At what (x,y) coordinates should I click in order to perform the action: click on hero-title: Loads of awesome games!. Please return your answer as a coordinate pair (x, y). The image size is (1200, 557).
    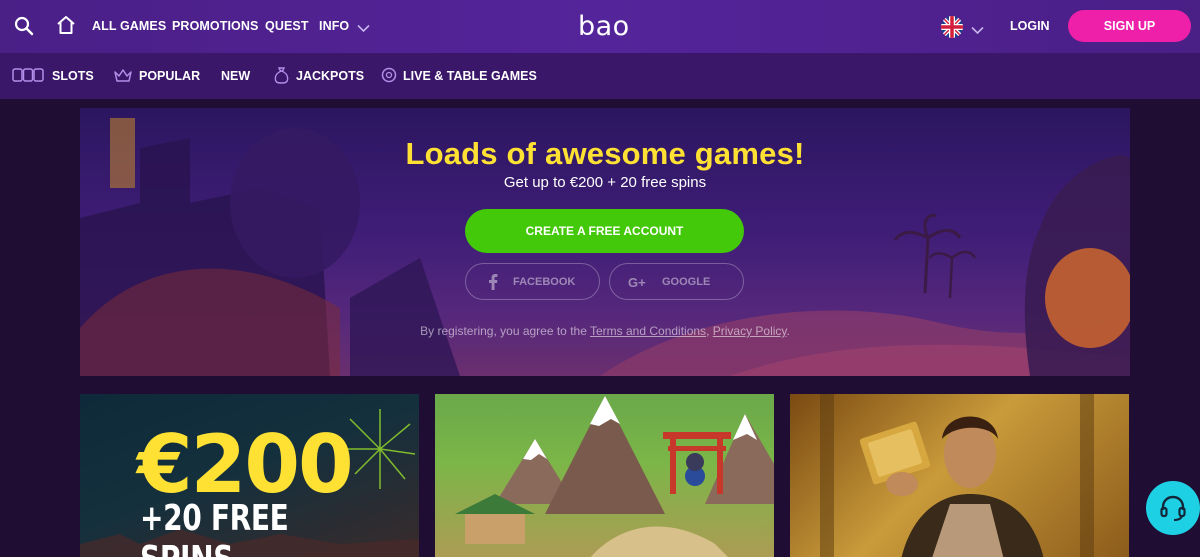
    Looking at the image, I should click on (605, 153).